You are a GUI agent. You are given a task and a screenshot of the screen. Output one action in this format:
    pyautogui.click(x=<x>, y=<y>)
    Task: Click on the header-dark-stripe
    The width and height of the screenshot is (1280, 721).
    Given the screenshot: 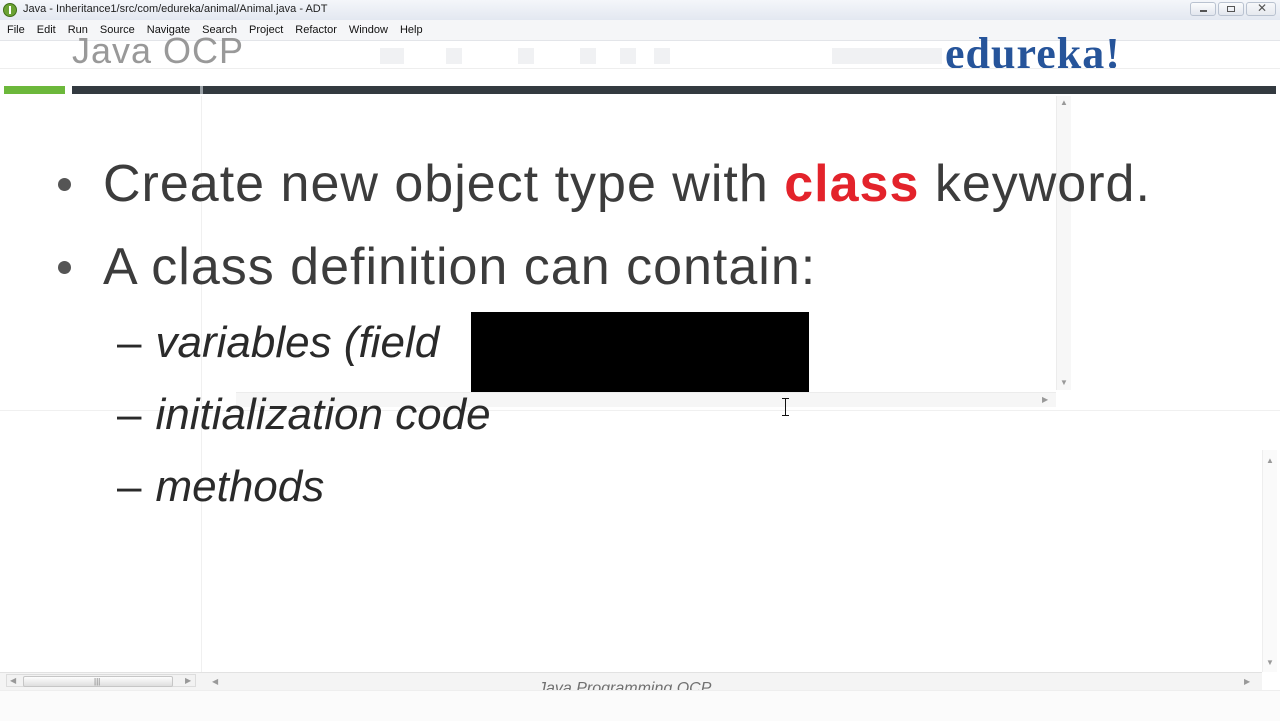 What is the action you would take?
    pyautogui.click(x=674, y=90)
    